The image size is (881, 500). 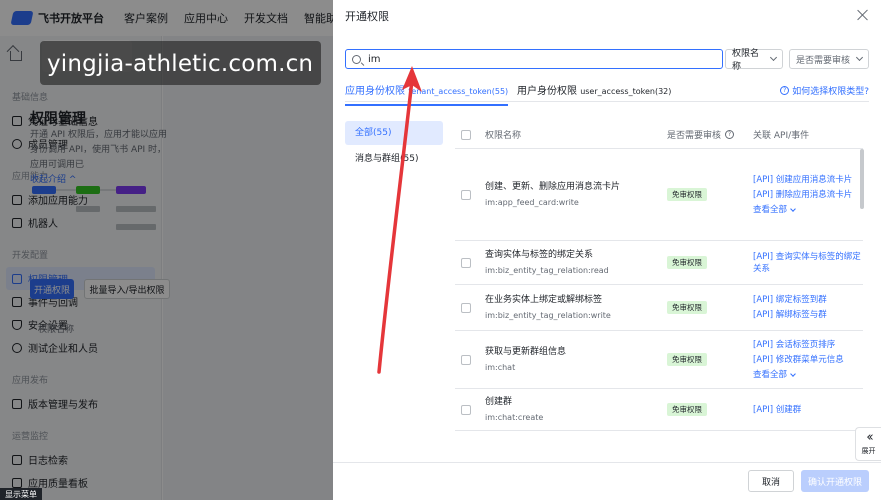 I want to click on table-header: 权限名称 是否需要审核 ? 关联 API/事件, so click(x=659, y=135).